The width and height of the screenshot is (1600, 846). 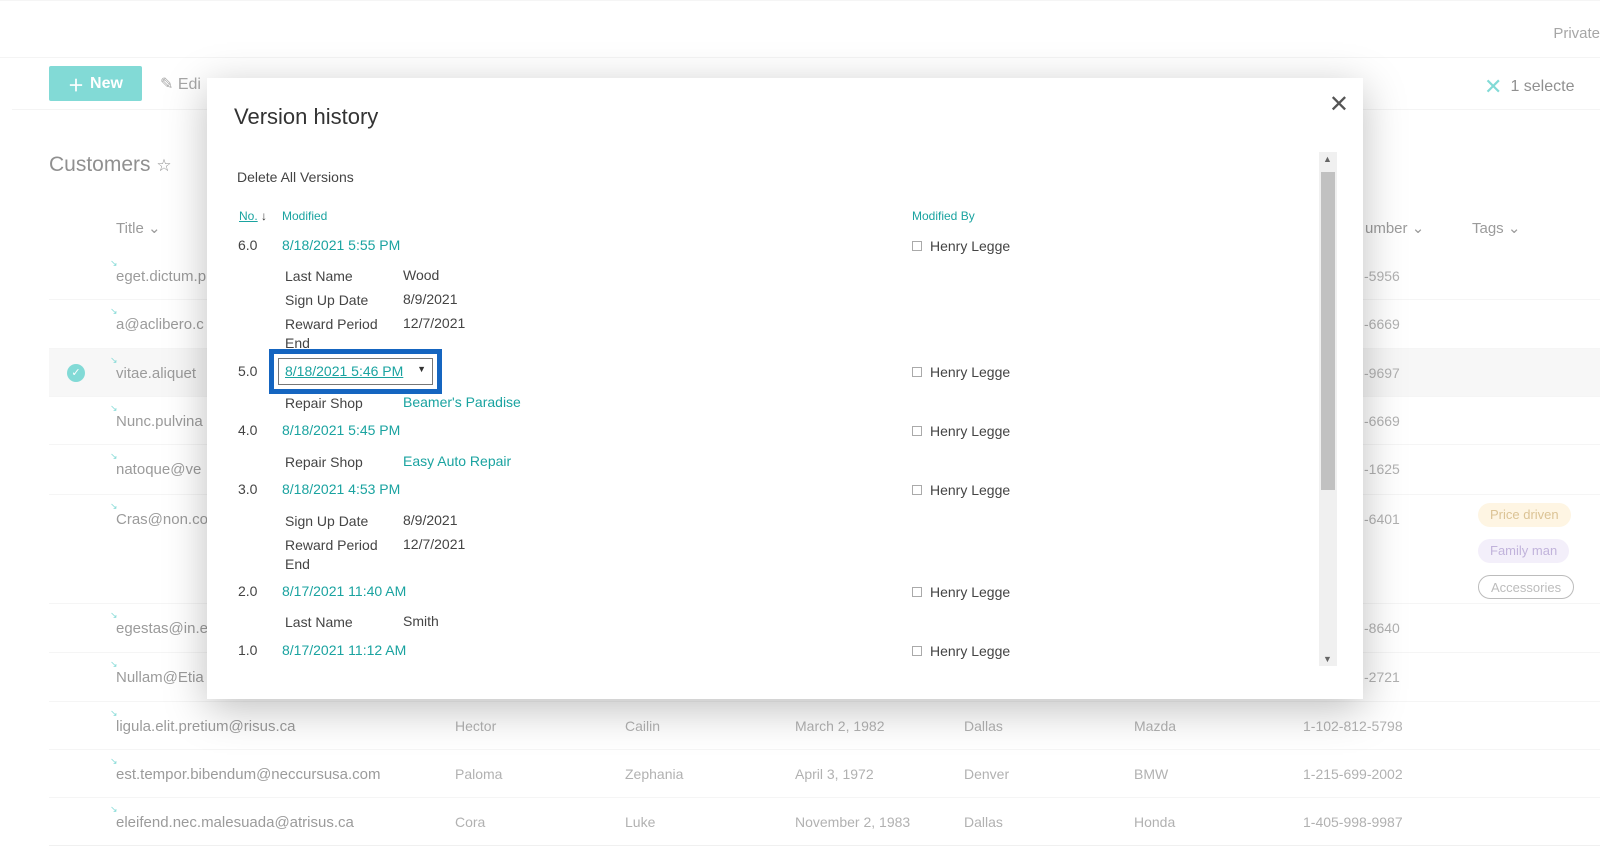 I want to click on field-value: Smith, so click(x=421, y=621).